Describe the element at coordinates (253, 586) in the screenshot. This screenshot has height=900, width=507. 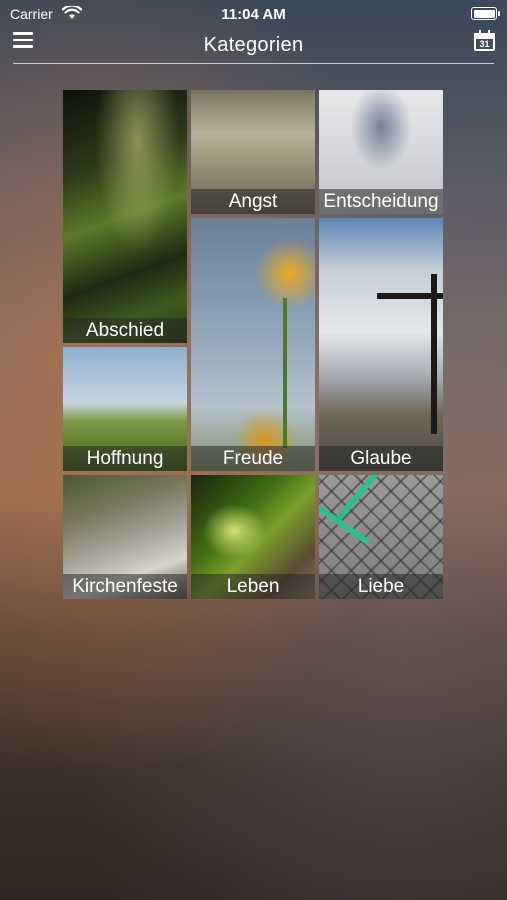
I see `category-label: Leben` at that location.